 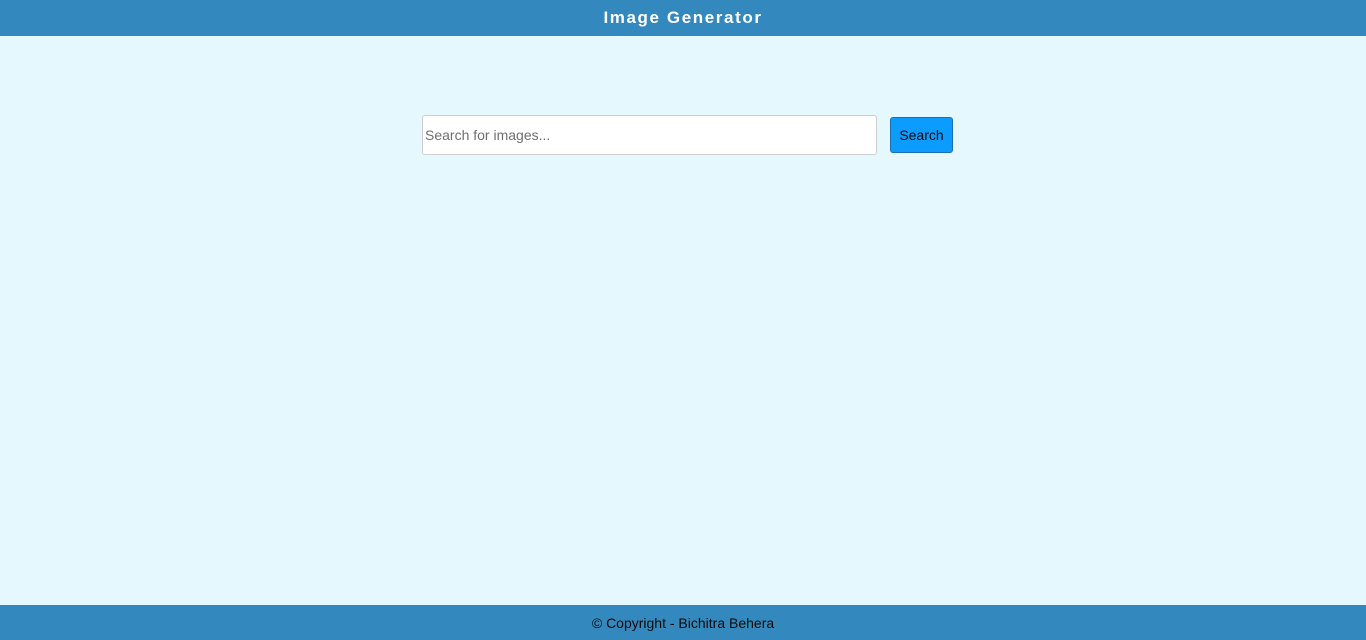 I want to click on app-footer: © Copyright - Bichitra Behera, so click(x=683, y=622).